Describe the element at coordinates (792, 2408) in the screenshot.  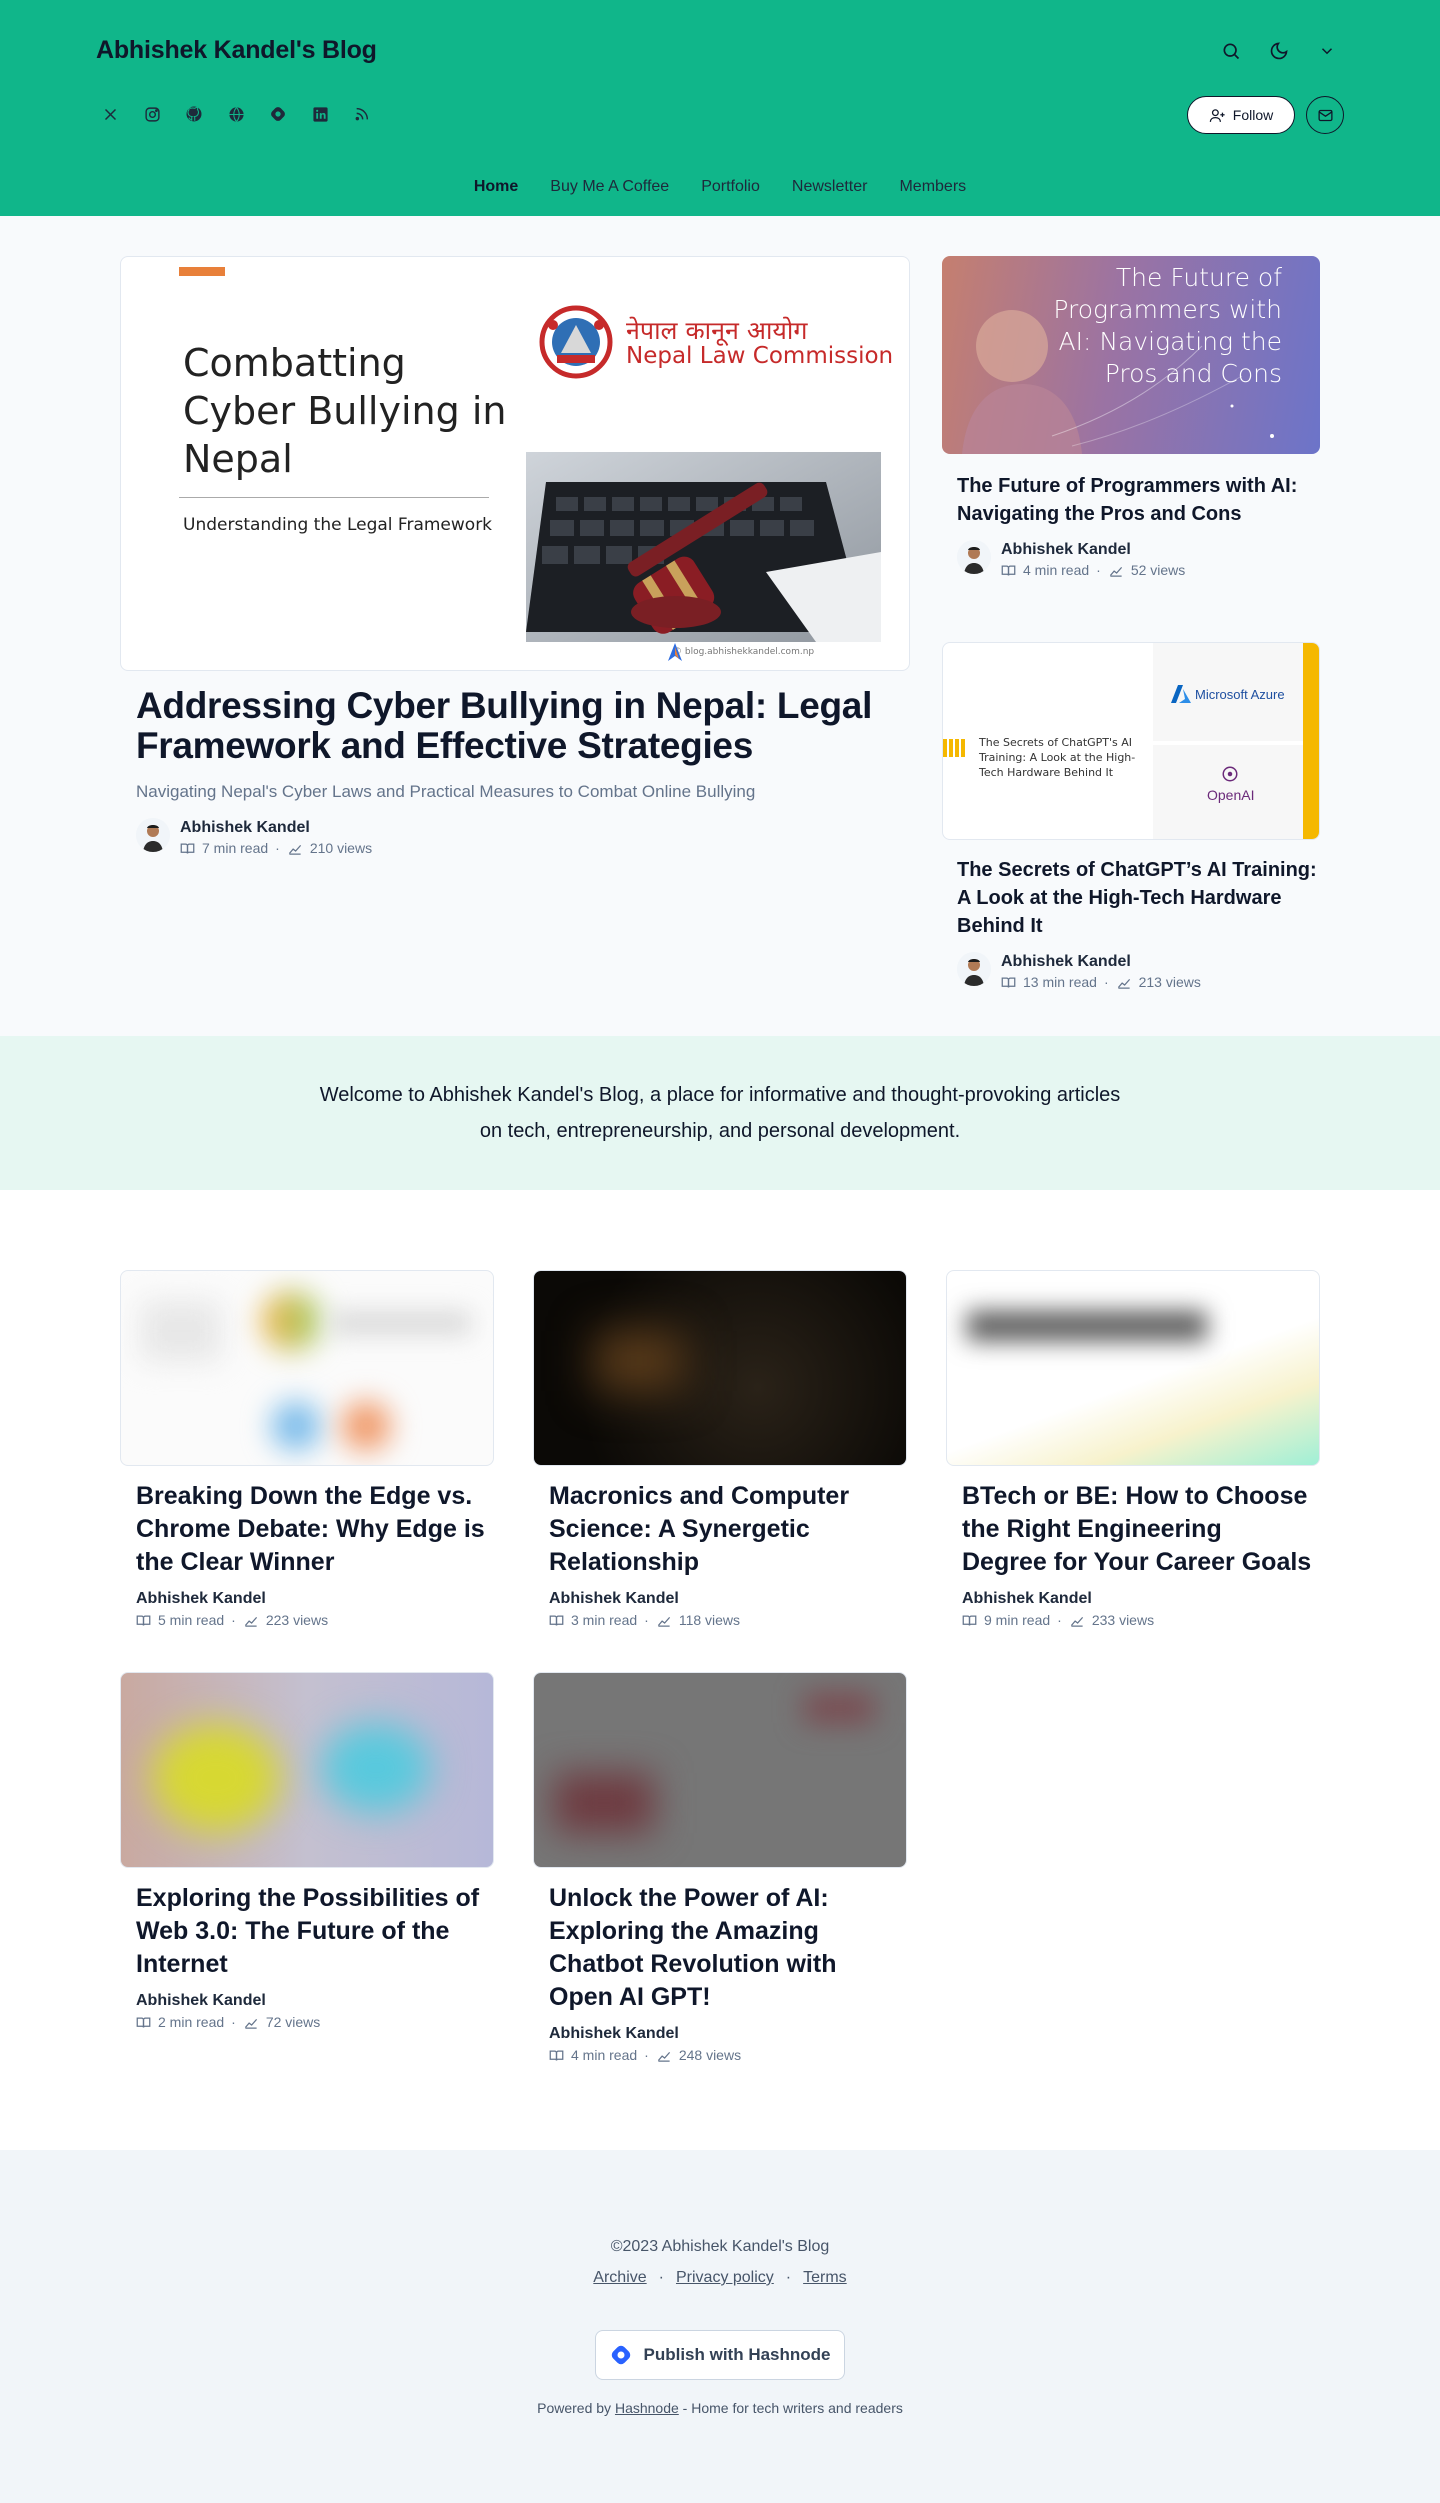
I see `powered-suffix: - Home for tech writers and readers` at that location.